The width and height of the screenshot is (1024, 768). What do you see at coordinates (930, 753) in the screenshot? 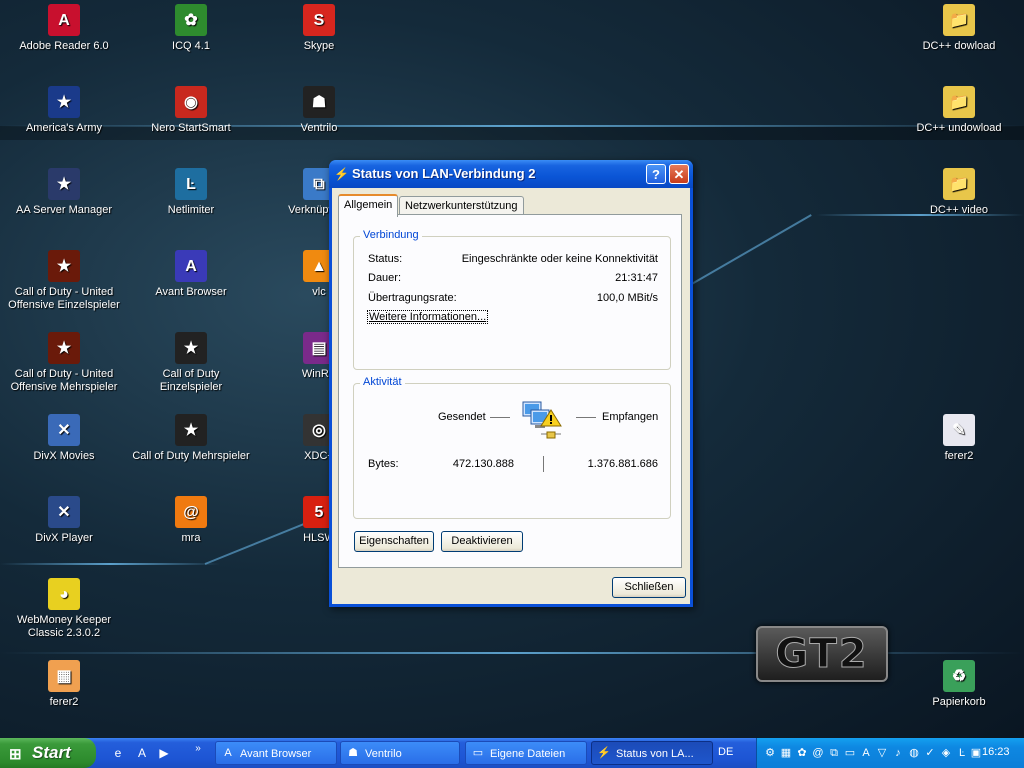
I see `tray-check-icon: ✓` at bounding box center [930, 753].